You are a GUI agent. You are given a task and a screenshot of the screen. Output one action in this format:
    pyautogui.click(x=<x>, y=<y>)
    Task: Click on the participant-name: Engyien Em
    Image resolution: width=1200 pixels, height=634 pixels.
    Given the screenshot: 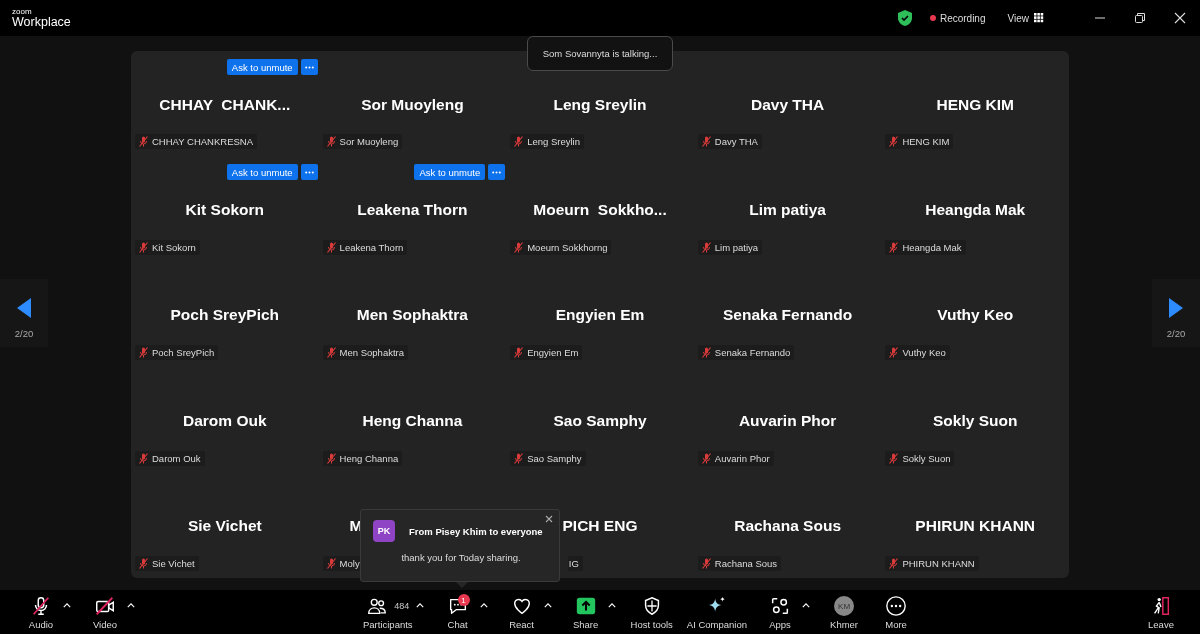 What is the action you would take?
    pyautogui.click(x=600, y=315)
    